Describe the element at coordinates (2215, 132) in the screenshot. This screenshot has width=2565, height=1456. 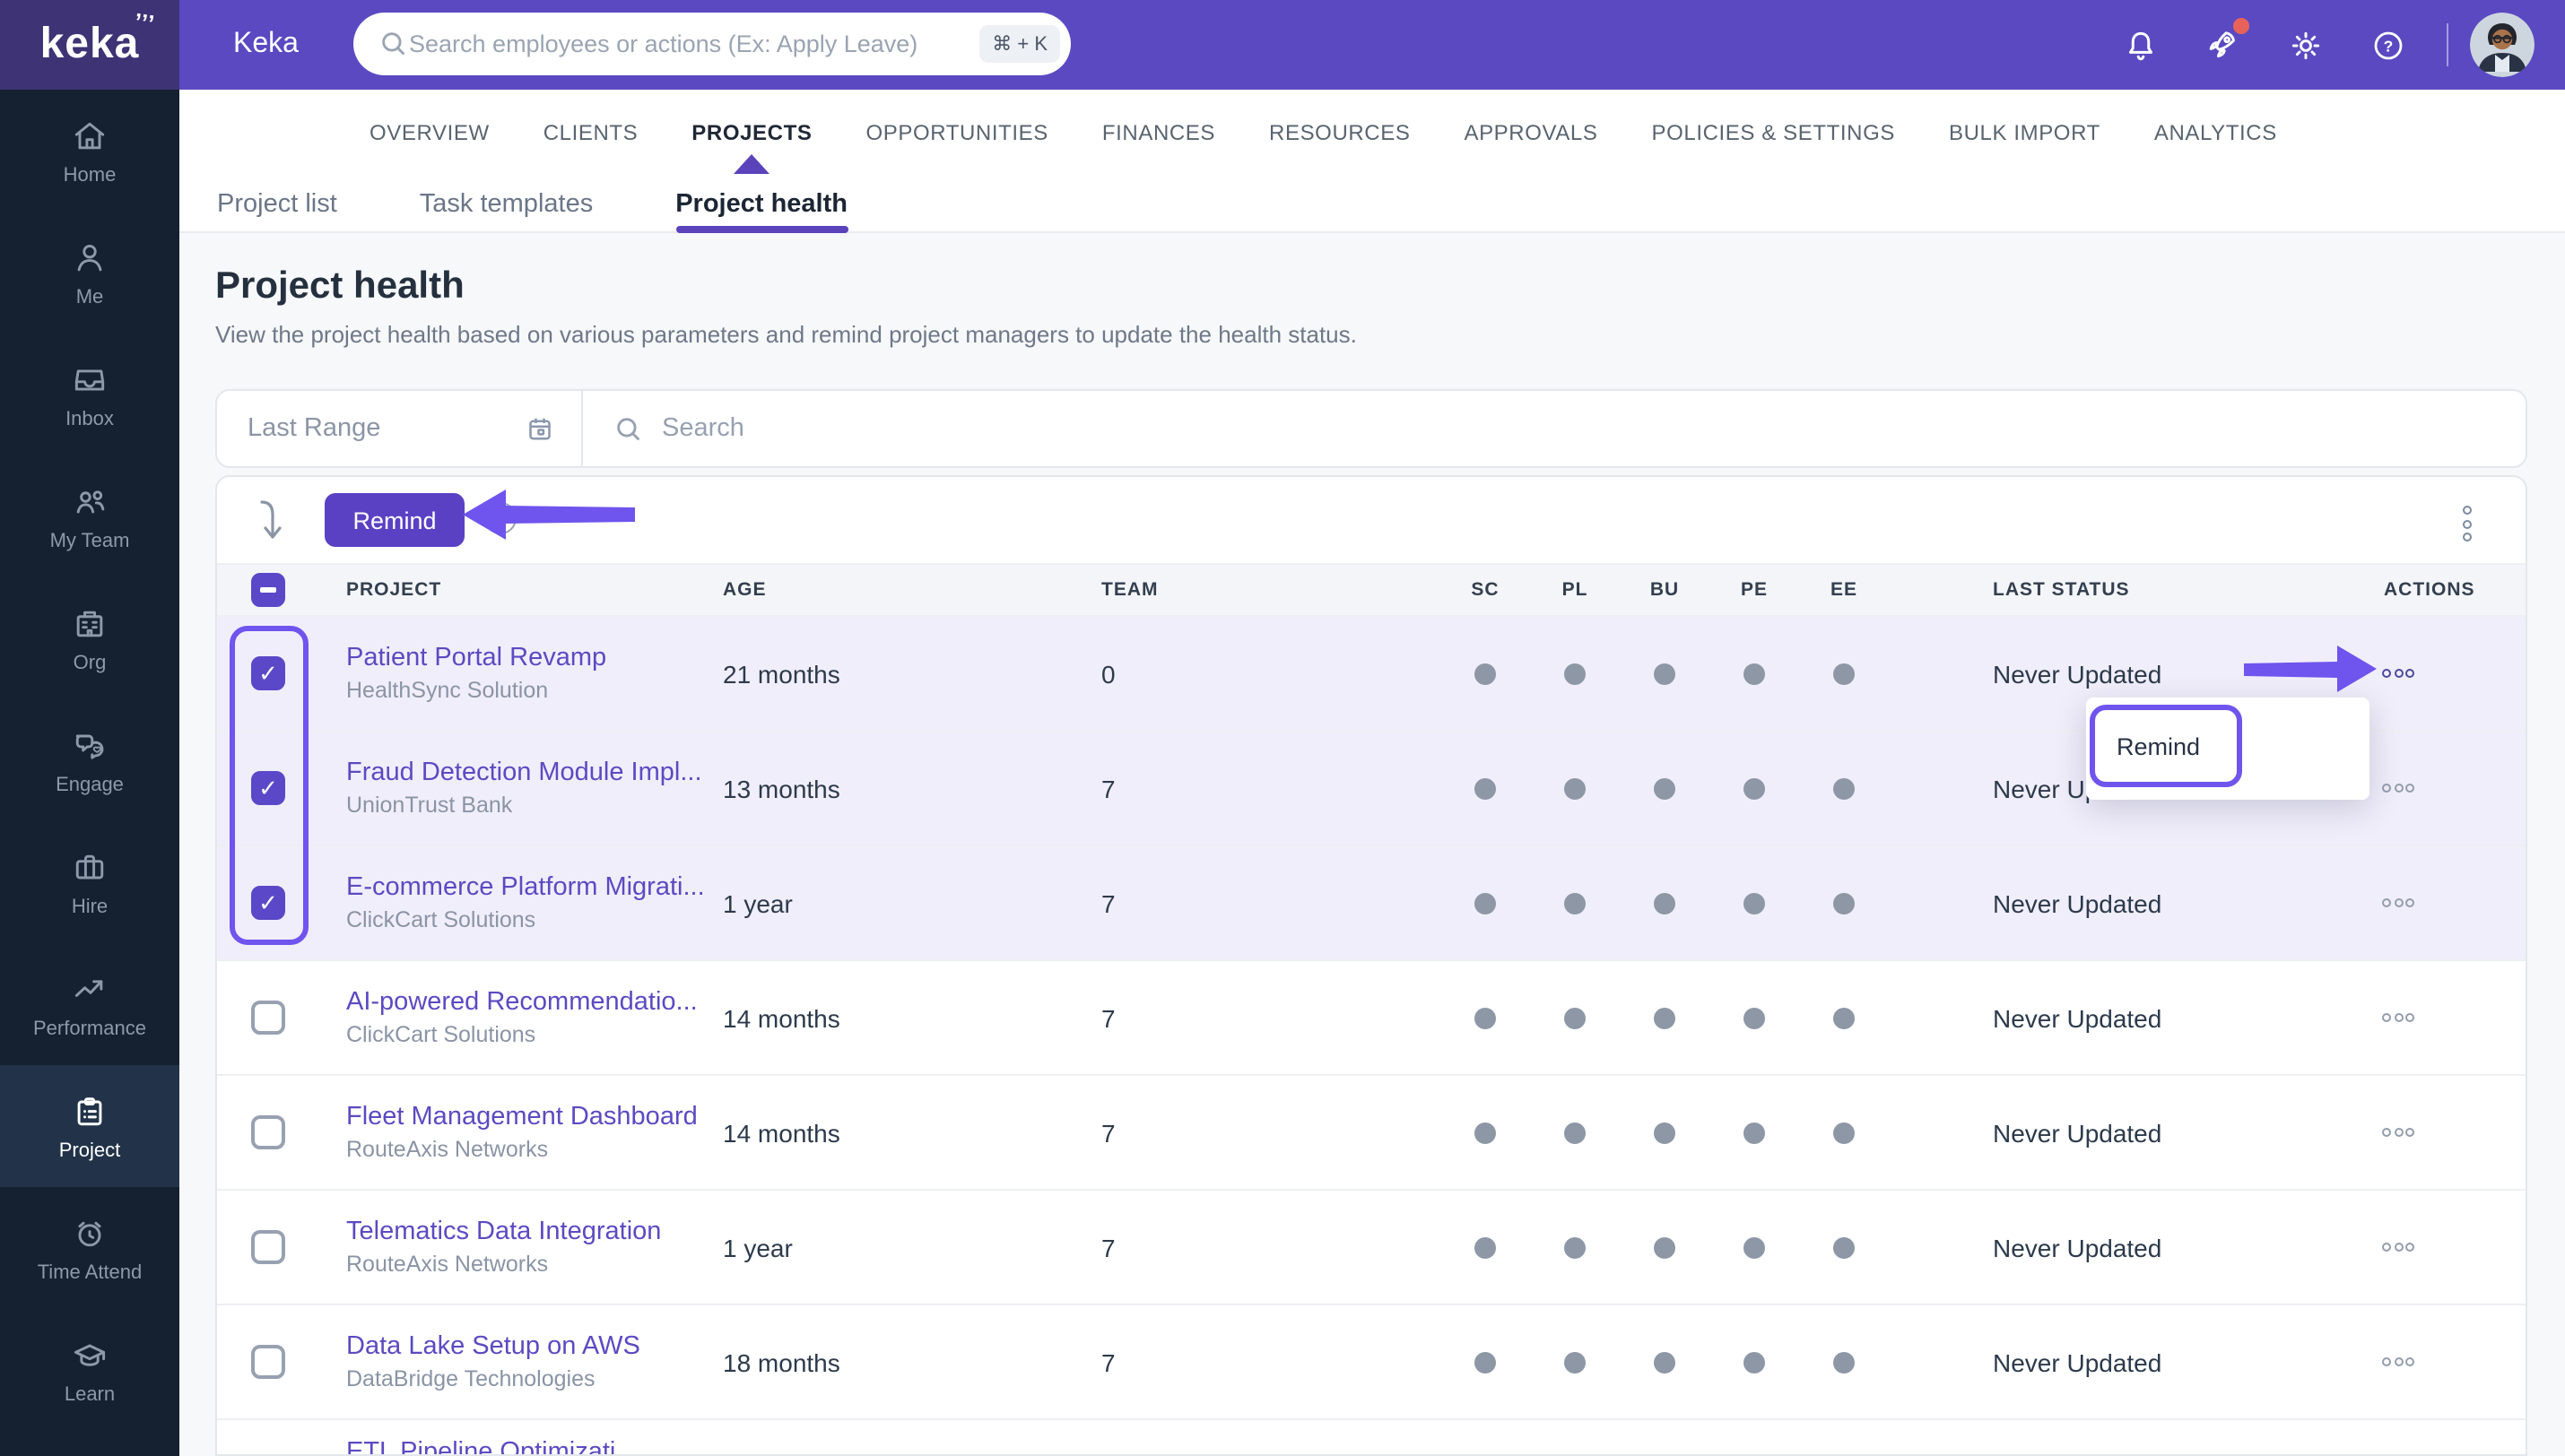
I see `tab-analytics: ANALYTICS` at that location.